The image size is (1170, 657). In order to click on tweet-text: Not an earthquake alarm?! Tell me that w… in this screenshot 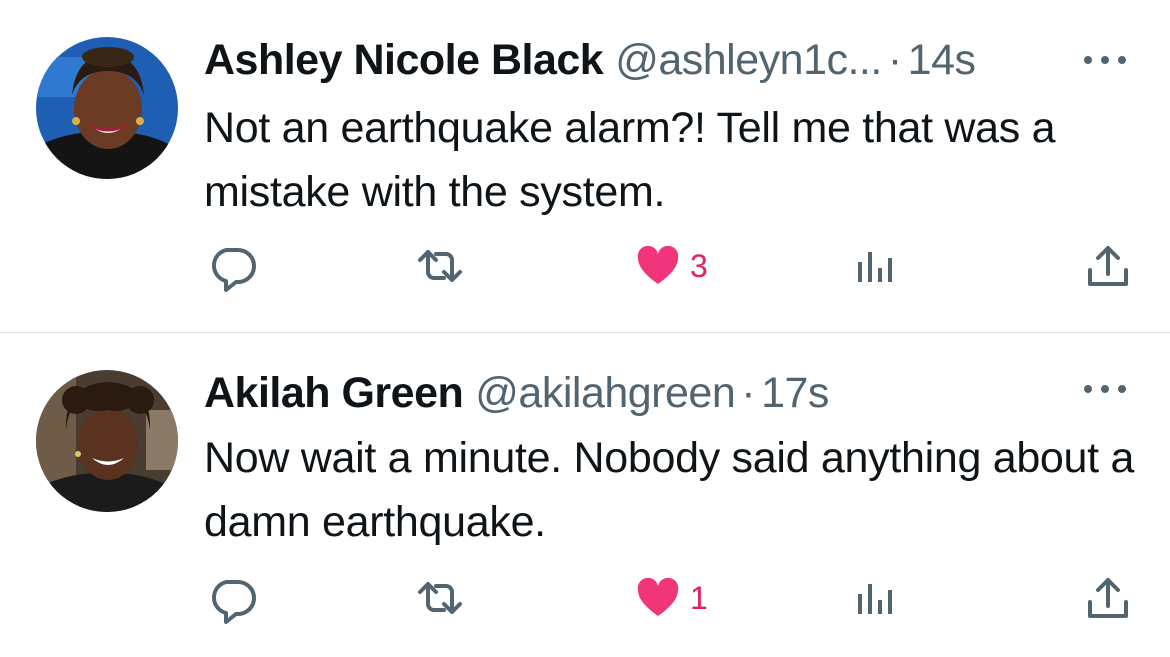, I will do `click(630, 160)`.